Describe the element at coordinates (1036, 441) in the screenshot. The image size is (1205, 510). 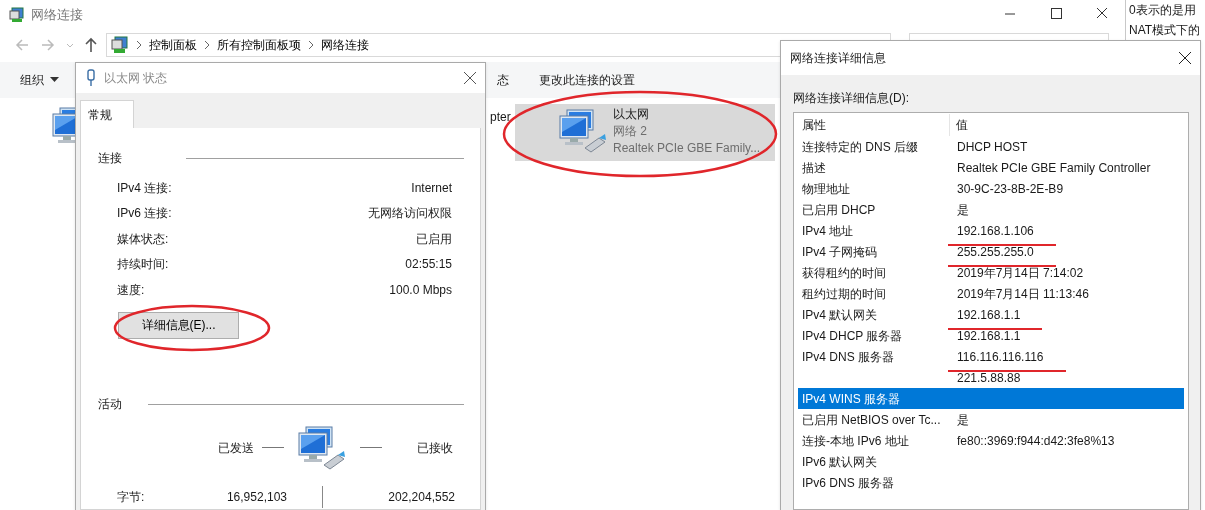
I see `value-cell-text: fe80::3969:f944:d42:3fe8%13` at that location.